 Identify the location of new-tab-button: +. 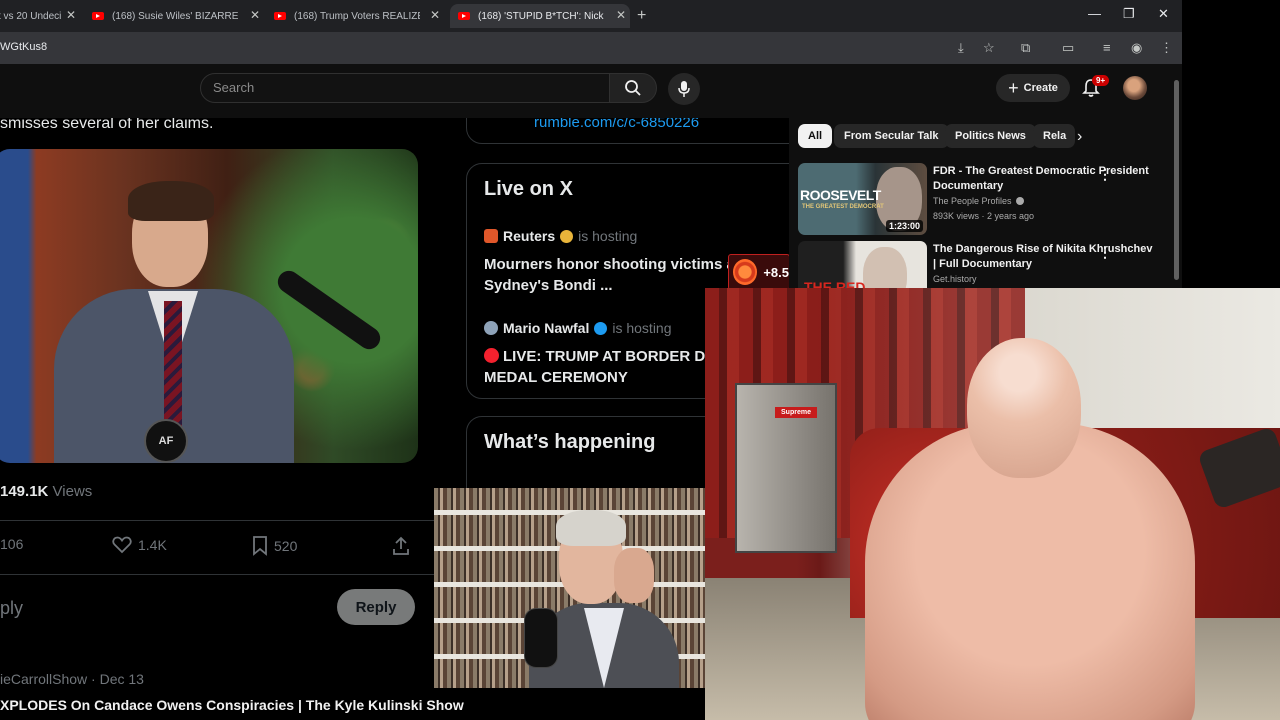
(641, 16).